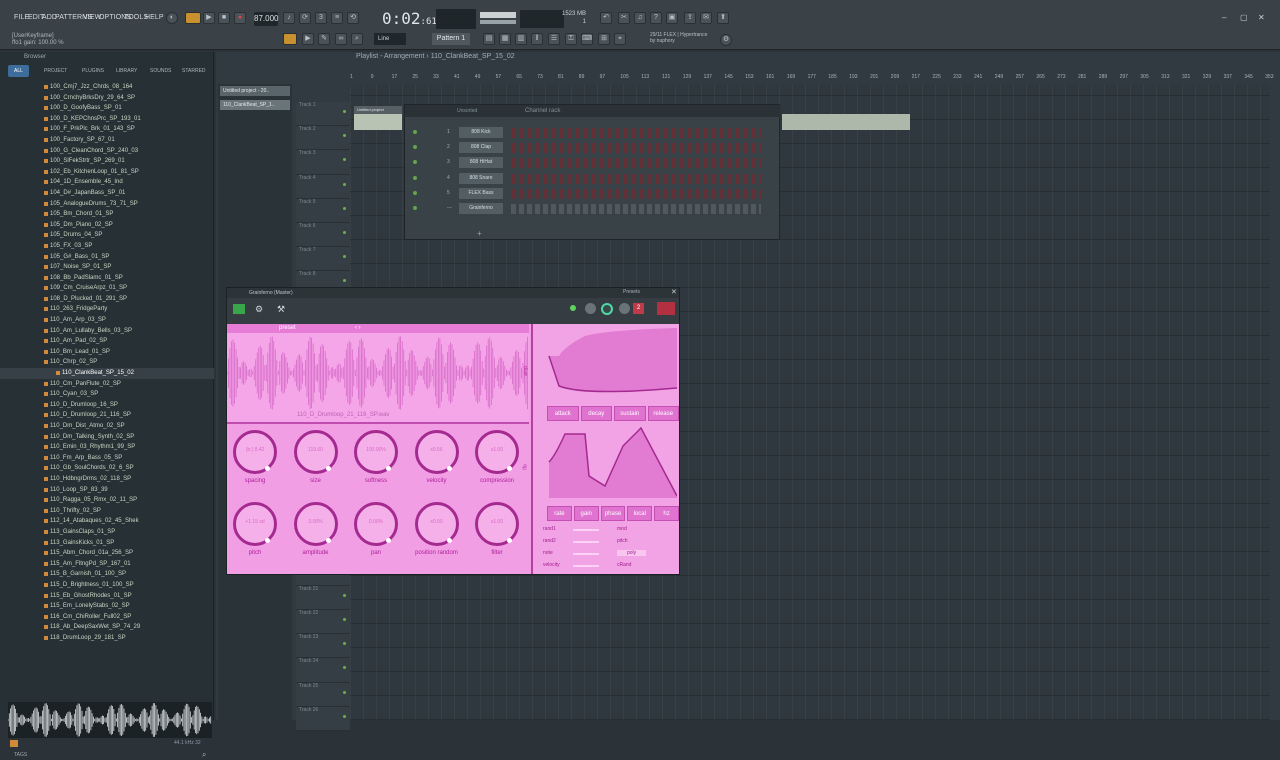 This screenshot has width=1280, height=760. What do you see at coordinates (240, 18) in the screenshot?
I see `record-button: ●` at bounding box center [240, 18].